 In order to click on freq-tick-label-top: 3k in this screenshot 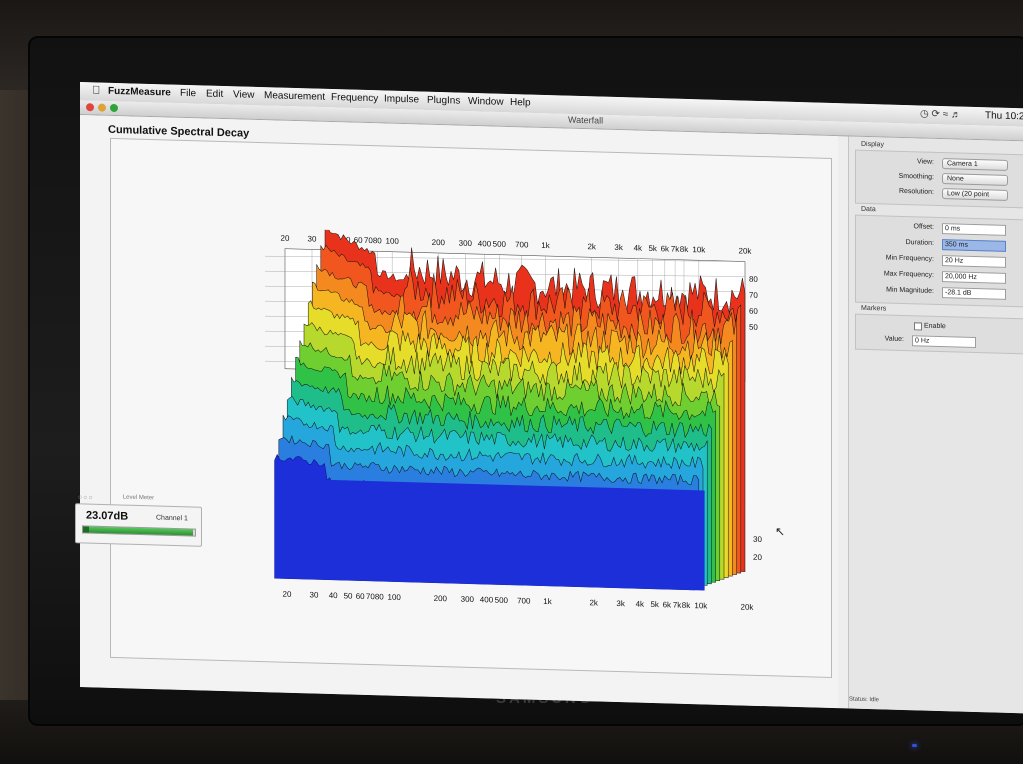, I will do `click(618, 247)`.